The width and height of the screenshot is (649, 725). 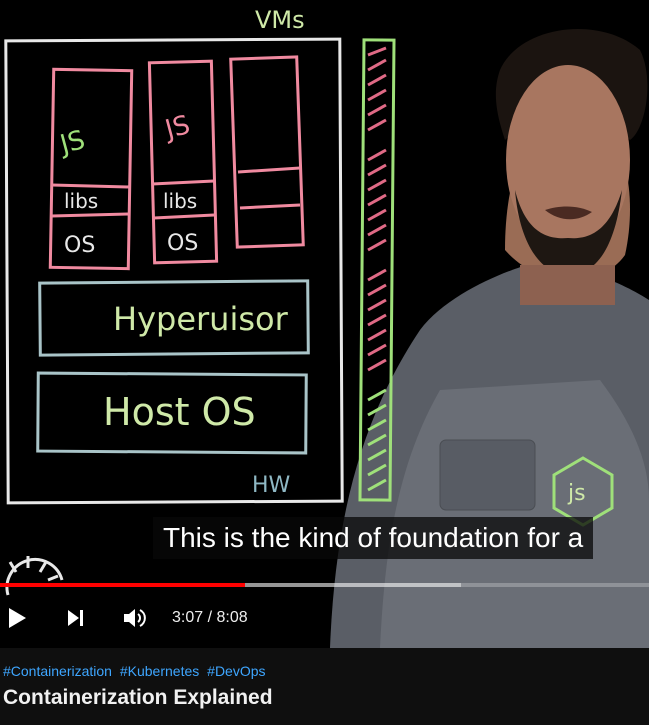 I want to click on progress-played, so click(x=123, y=585).